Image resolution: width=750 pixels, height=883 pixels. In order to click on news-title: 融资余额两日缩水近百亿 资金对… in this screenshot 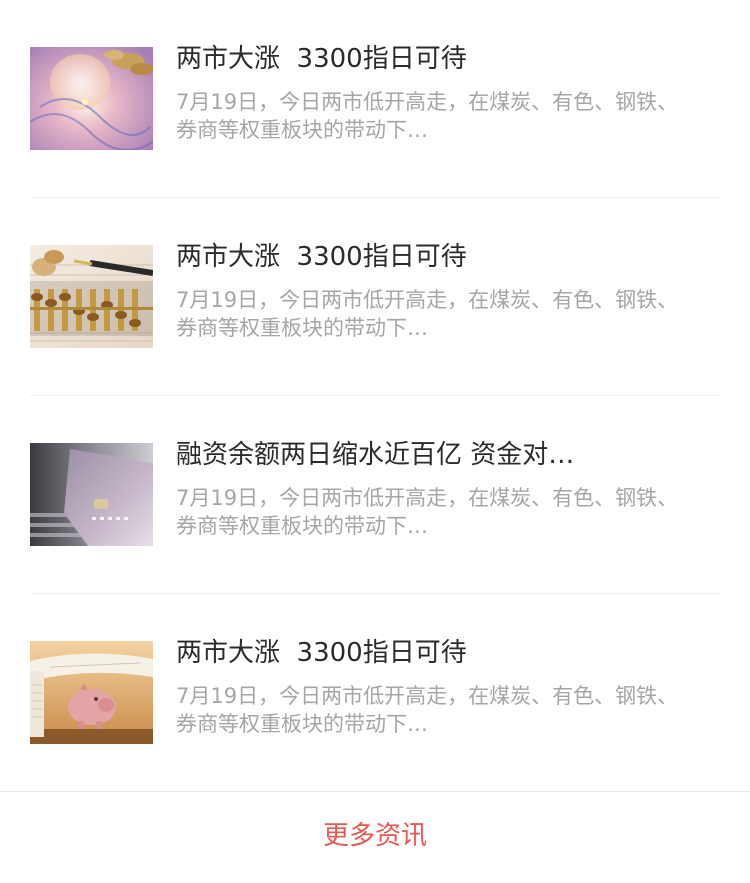, I will do `click(456, 455)`.